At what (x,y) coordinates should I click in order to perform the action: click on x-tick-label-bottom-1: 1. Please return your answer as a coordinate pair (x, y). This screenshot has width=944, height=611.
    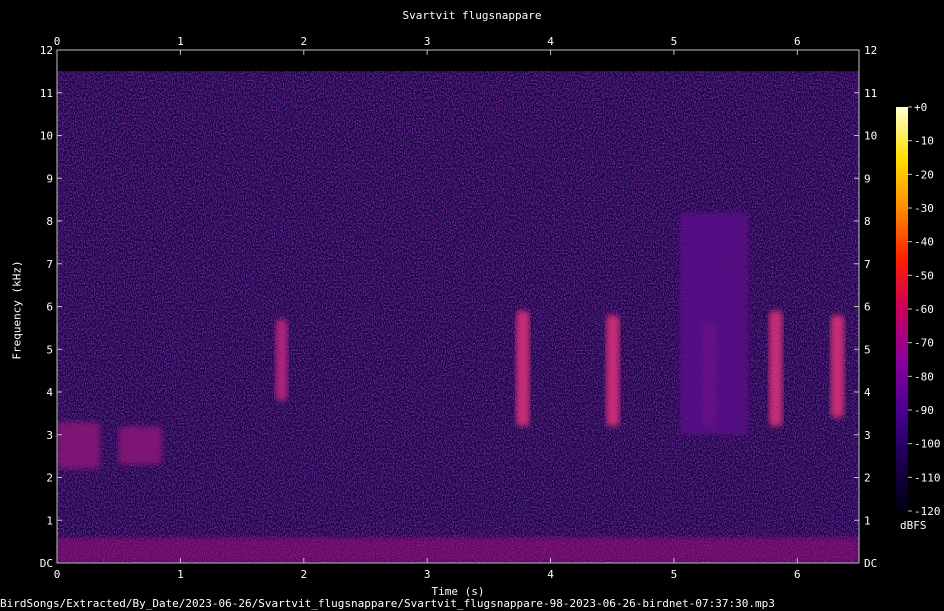
    Looking at the image, I should click on (180, 574).